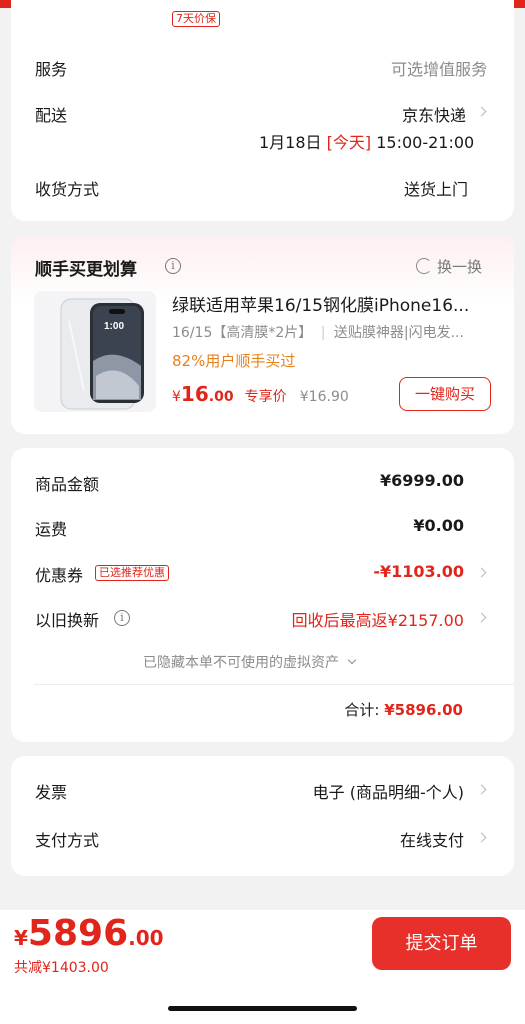 Image resolution: width=525 pixels, height=1024 pixels. Describe the element at coordinates (349, 142) in the screenshot. I see `shipping-today: [今天]` at that location.